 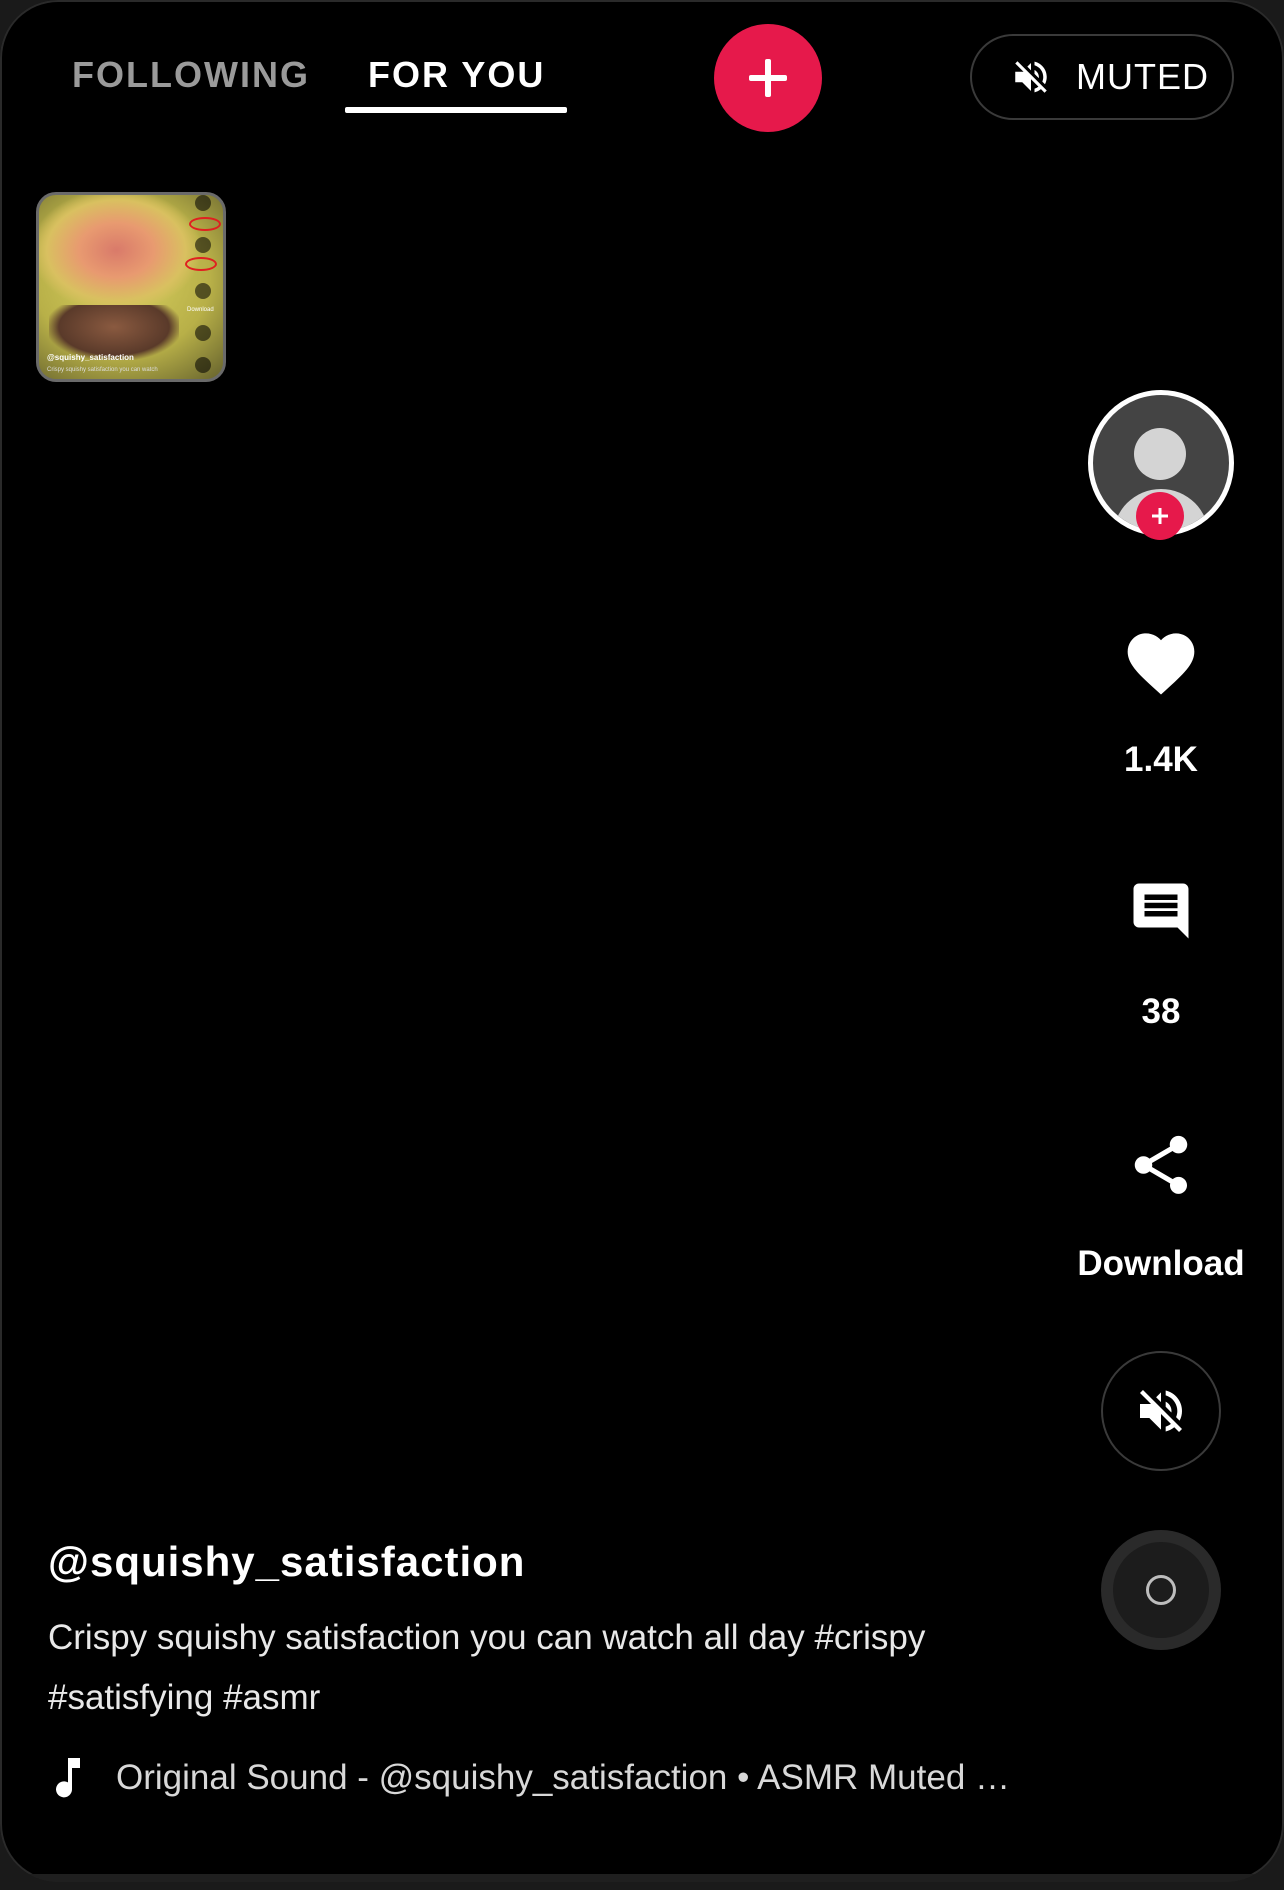 I want to click on avatar-head, so click(x=1160, y=454).